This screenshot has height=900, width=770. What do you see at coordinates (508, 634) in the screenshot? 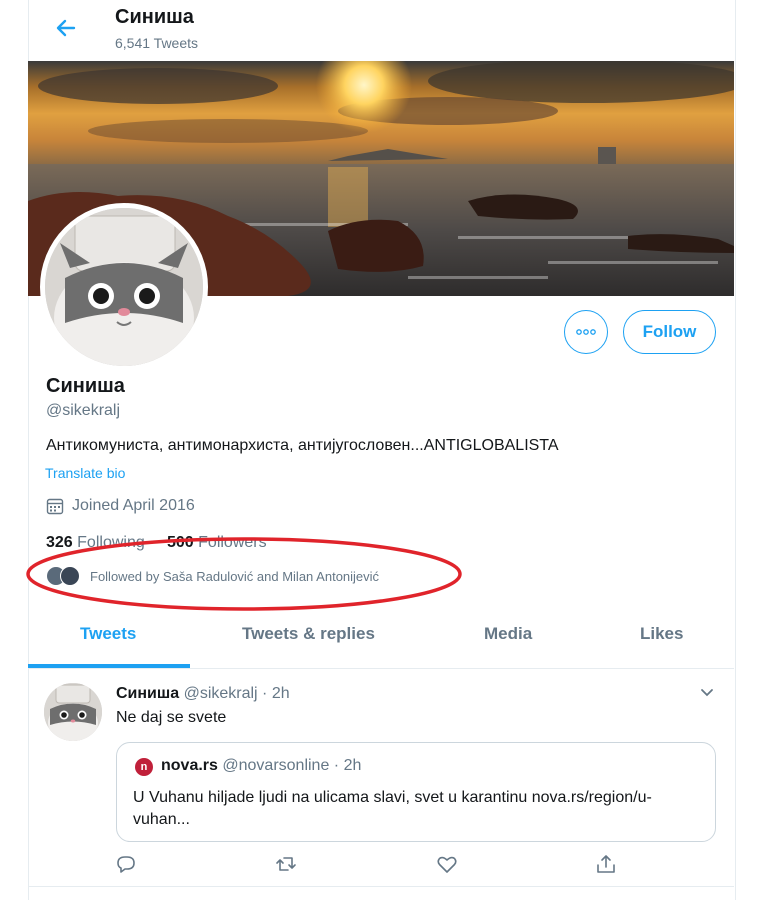
I see `tab-media: Media` at bounding box center [508, 634].